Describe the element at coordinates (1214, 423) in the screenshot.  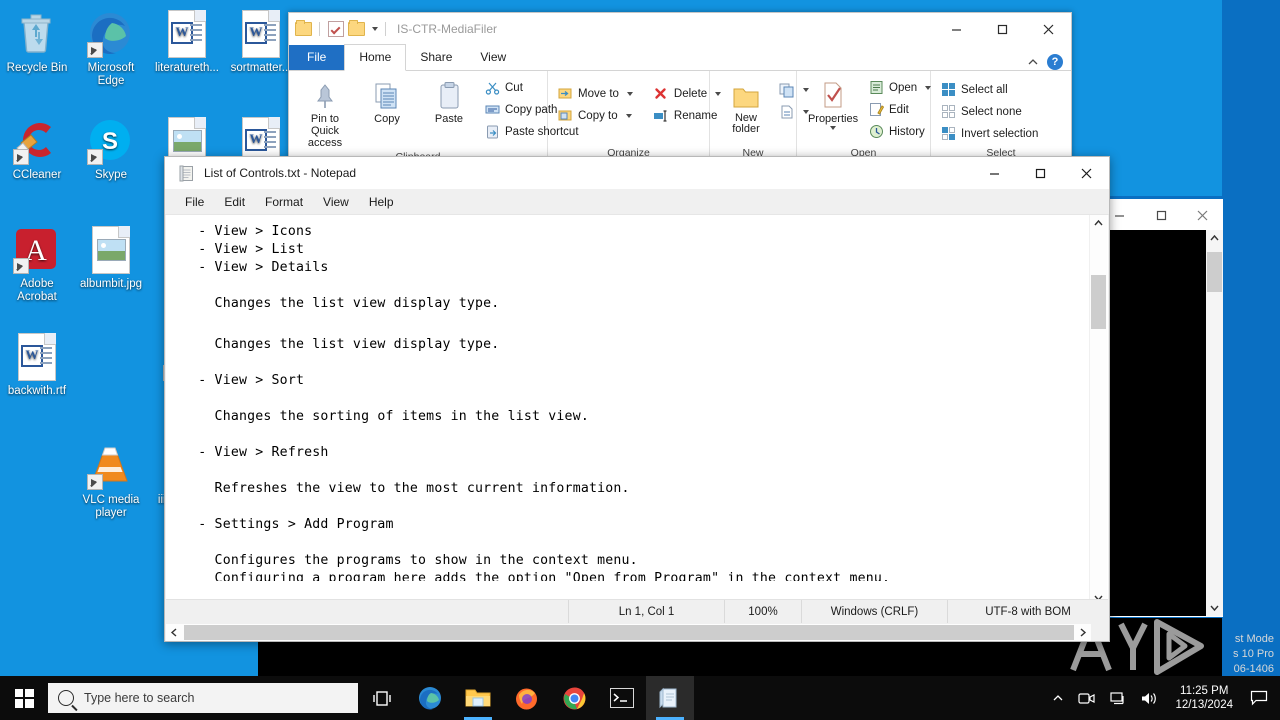
I see `background-window-scrollbar` at that location.